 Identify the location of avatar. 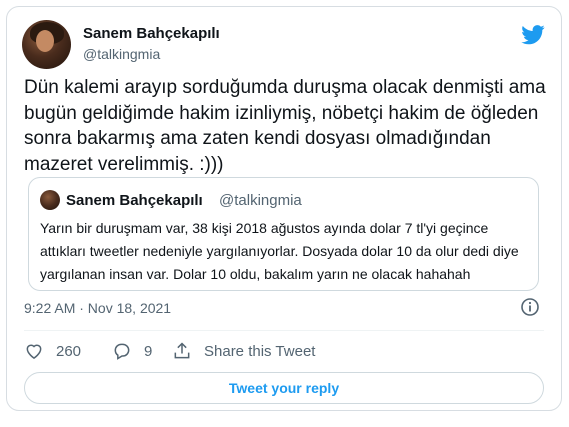
(46, 44).